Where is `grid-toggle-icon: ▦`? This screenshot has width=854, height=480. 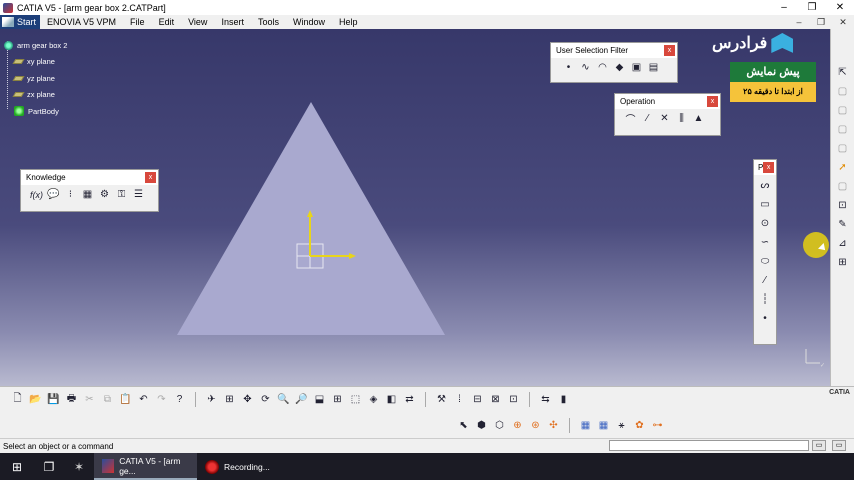
grid-toggle-icon: ▦ is located at coordinates (585, 425).